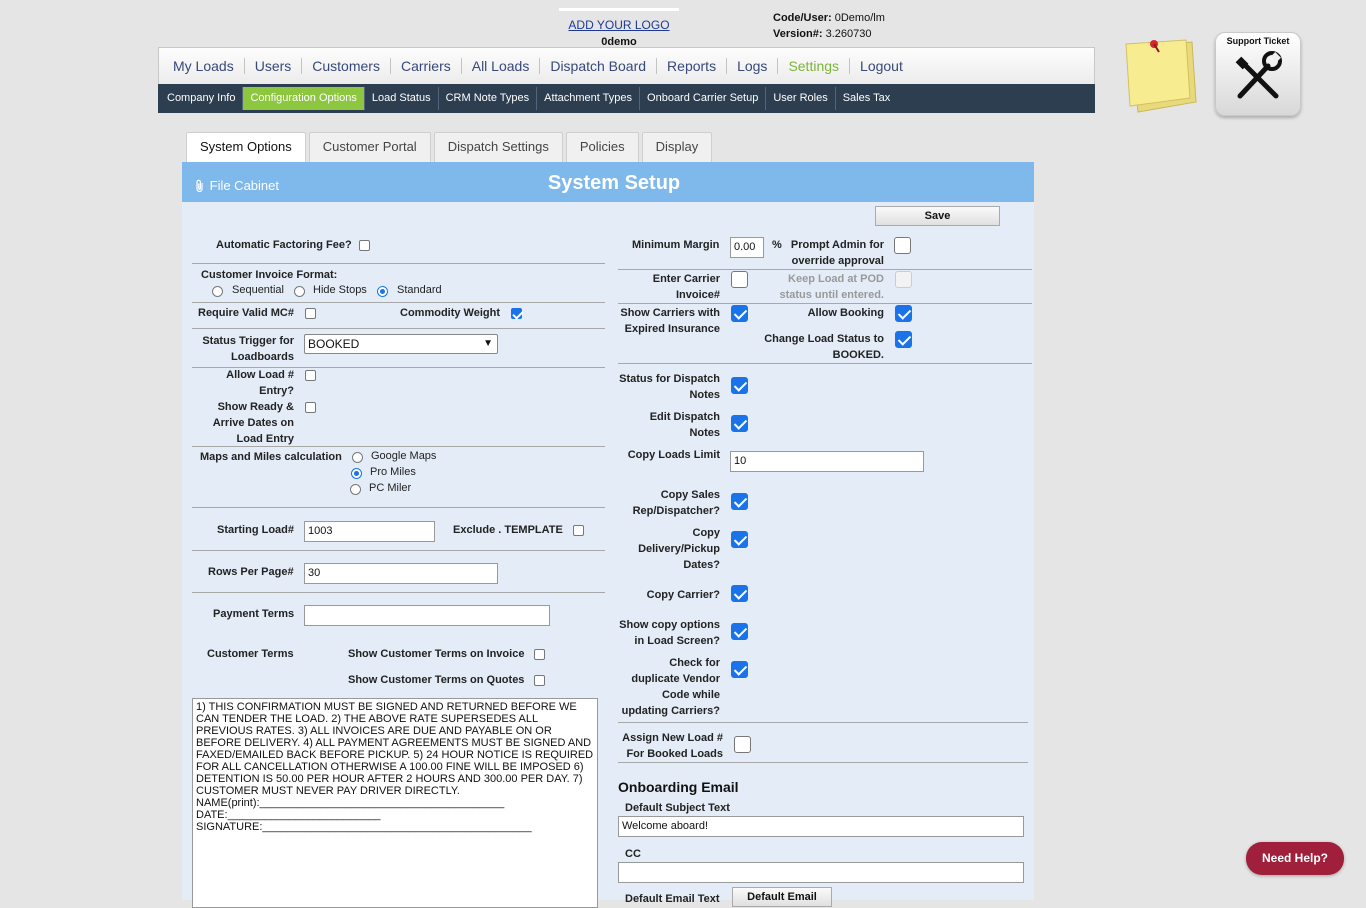  I want to click on nav-logout: Logout, so click(881, 66).